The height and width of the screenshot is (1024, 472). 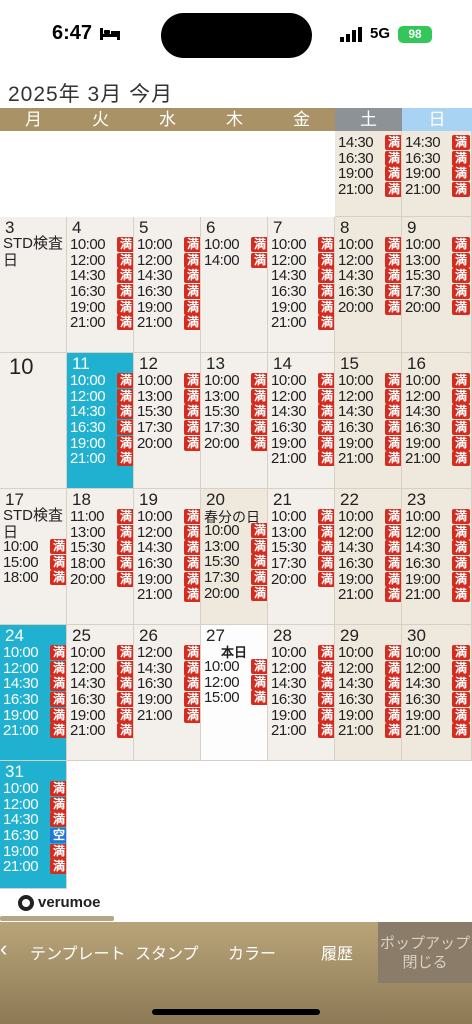 I want to click on day-cell: 9 10:00 満 13:00 満 15:30 満 17:30 満 20:00 満, so click(x=437, y=285).